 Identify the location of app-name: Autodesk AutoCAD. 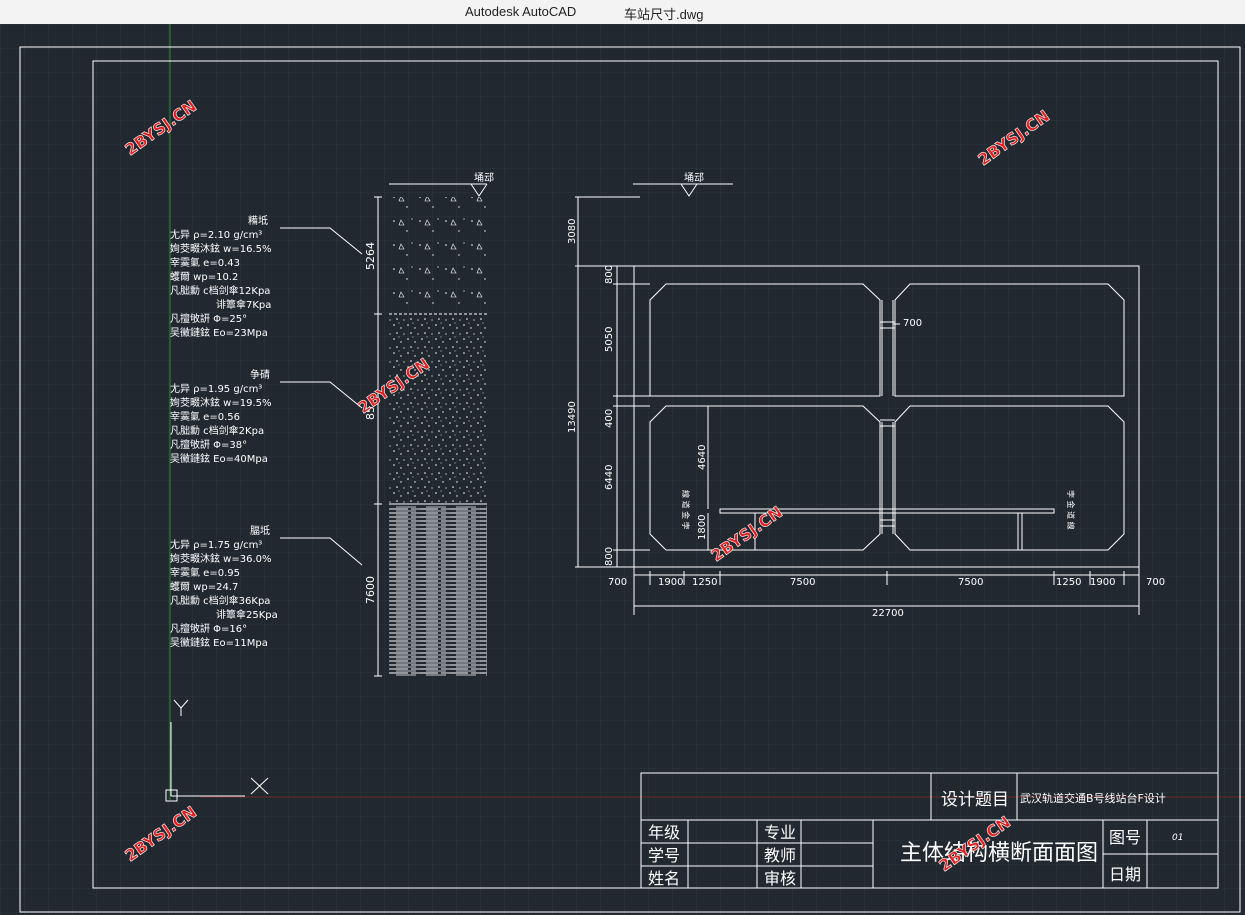
(521, 11).